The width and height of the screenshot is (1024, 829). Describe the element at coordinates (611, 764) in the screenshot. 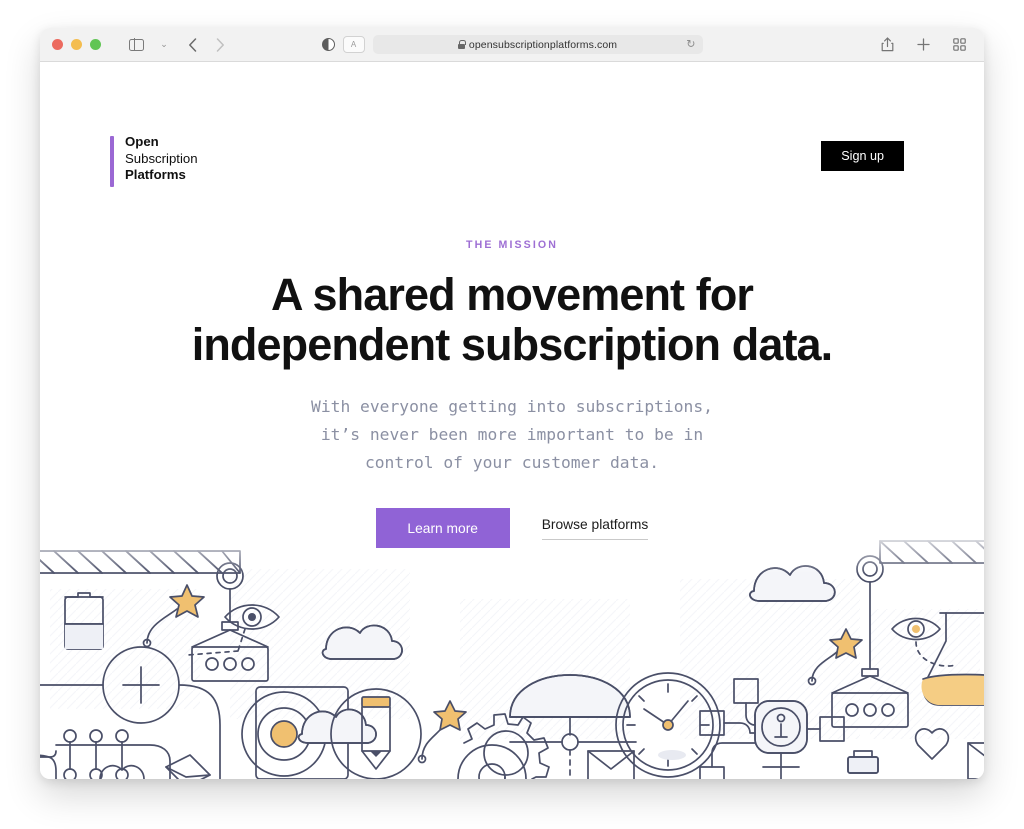

I see `envelope-center` at that location.